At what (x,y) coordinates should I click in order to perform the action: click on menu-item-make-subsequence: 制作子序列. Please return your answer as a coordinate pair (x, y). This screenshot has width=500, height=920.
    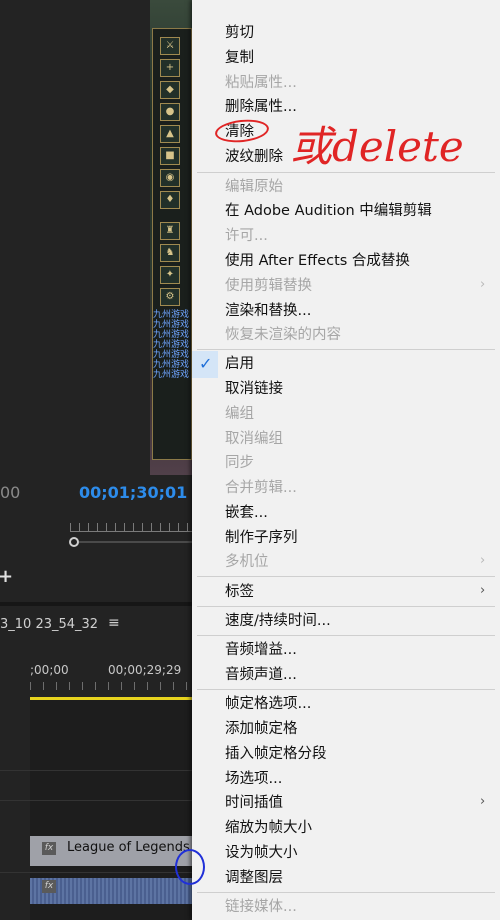
    Looking at the image, I should click on (261, 538).